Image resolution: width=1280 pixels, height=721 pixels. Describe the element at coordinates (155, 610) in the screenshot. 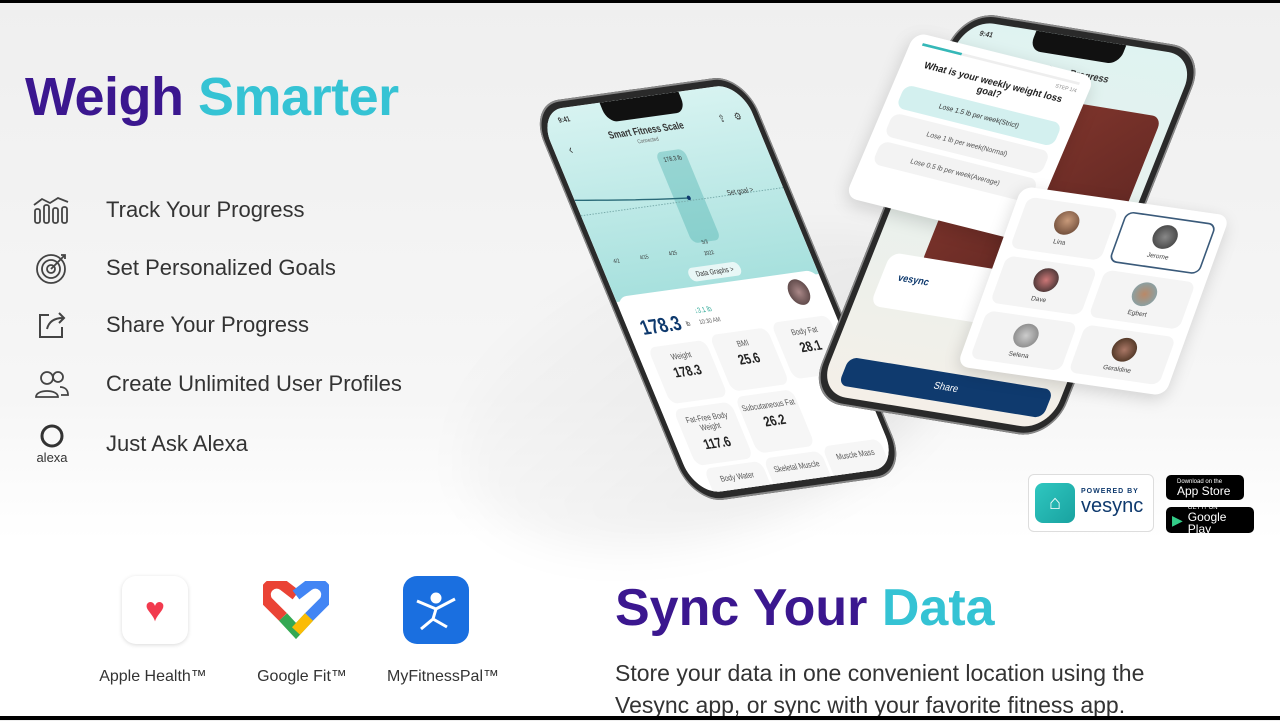

I see `apple-health-icon: ♥` at that location.